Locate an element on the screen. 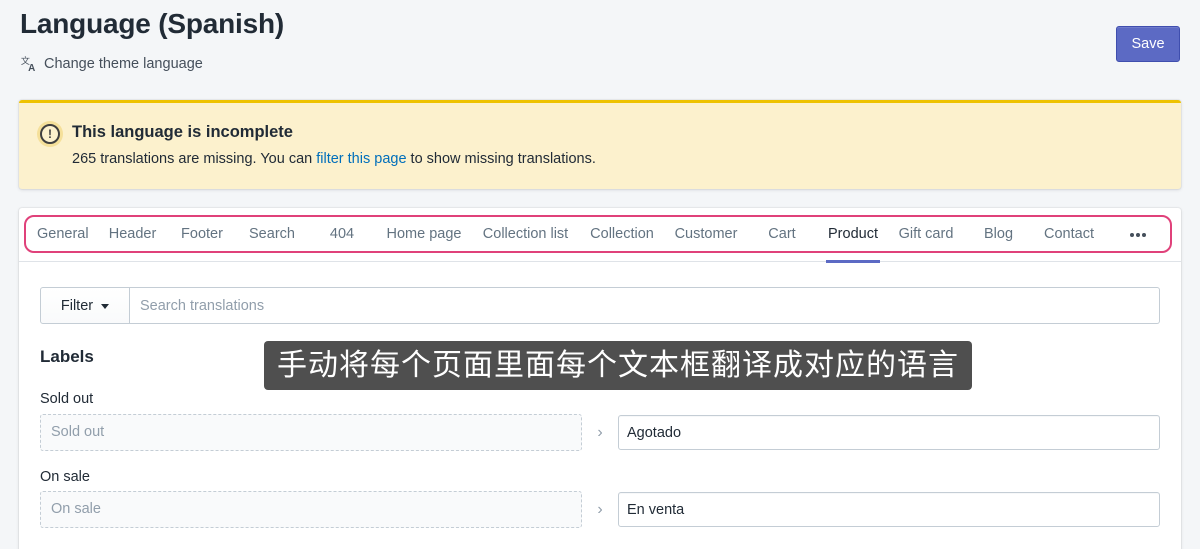  page-title: Language (Spanish) is located at coordinates (152, 23).